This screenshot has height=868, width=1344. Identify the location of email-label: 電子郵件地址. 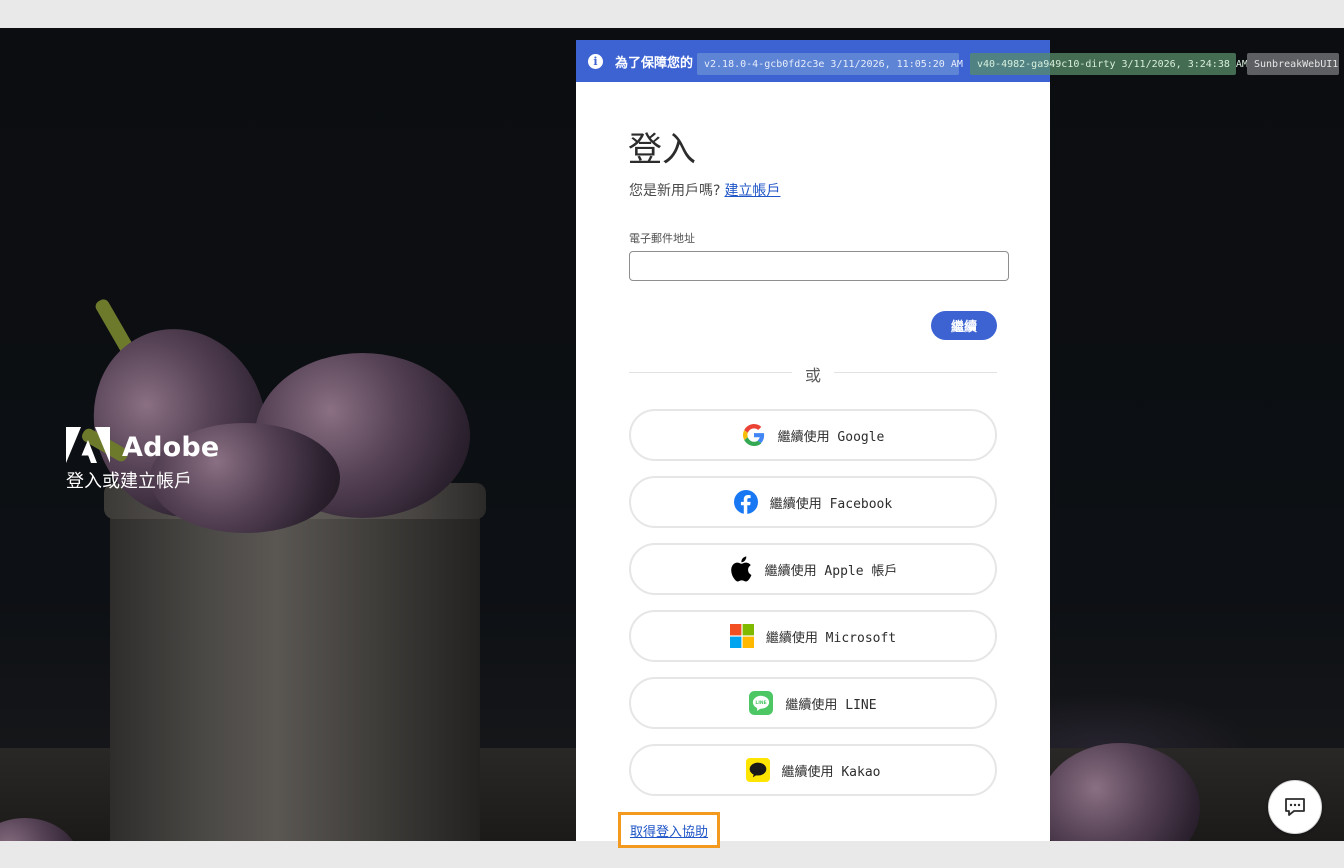
(662, 238).